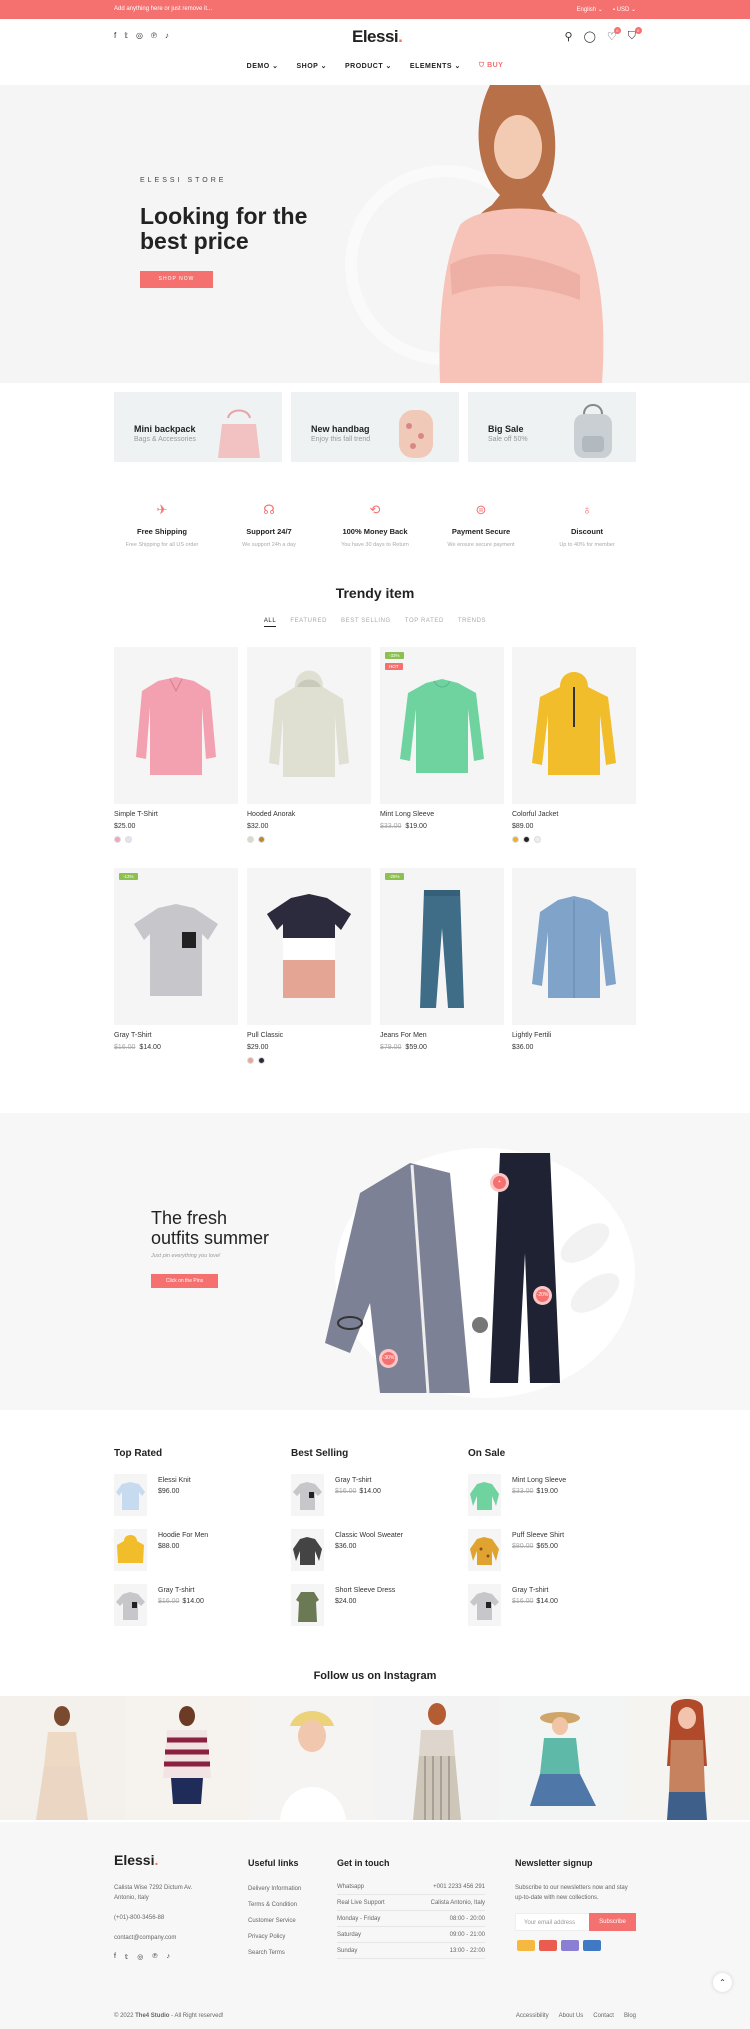  Describe the element at coordinates (442, 946) in the screenshot. I see `product-image: -25%` at that location.